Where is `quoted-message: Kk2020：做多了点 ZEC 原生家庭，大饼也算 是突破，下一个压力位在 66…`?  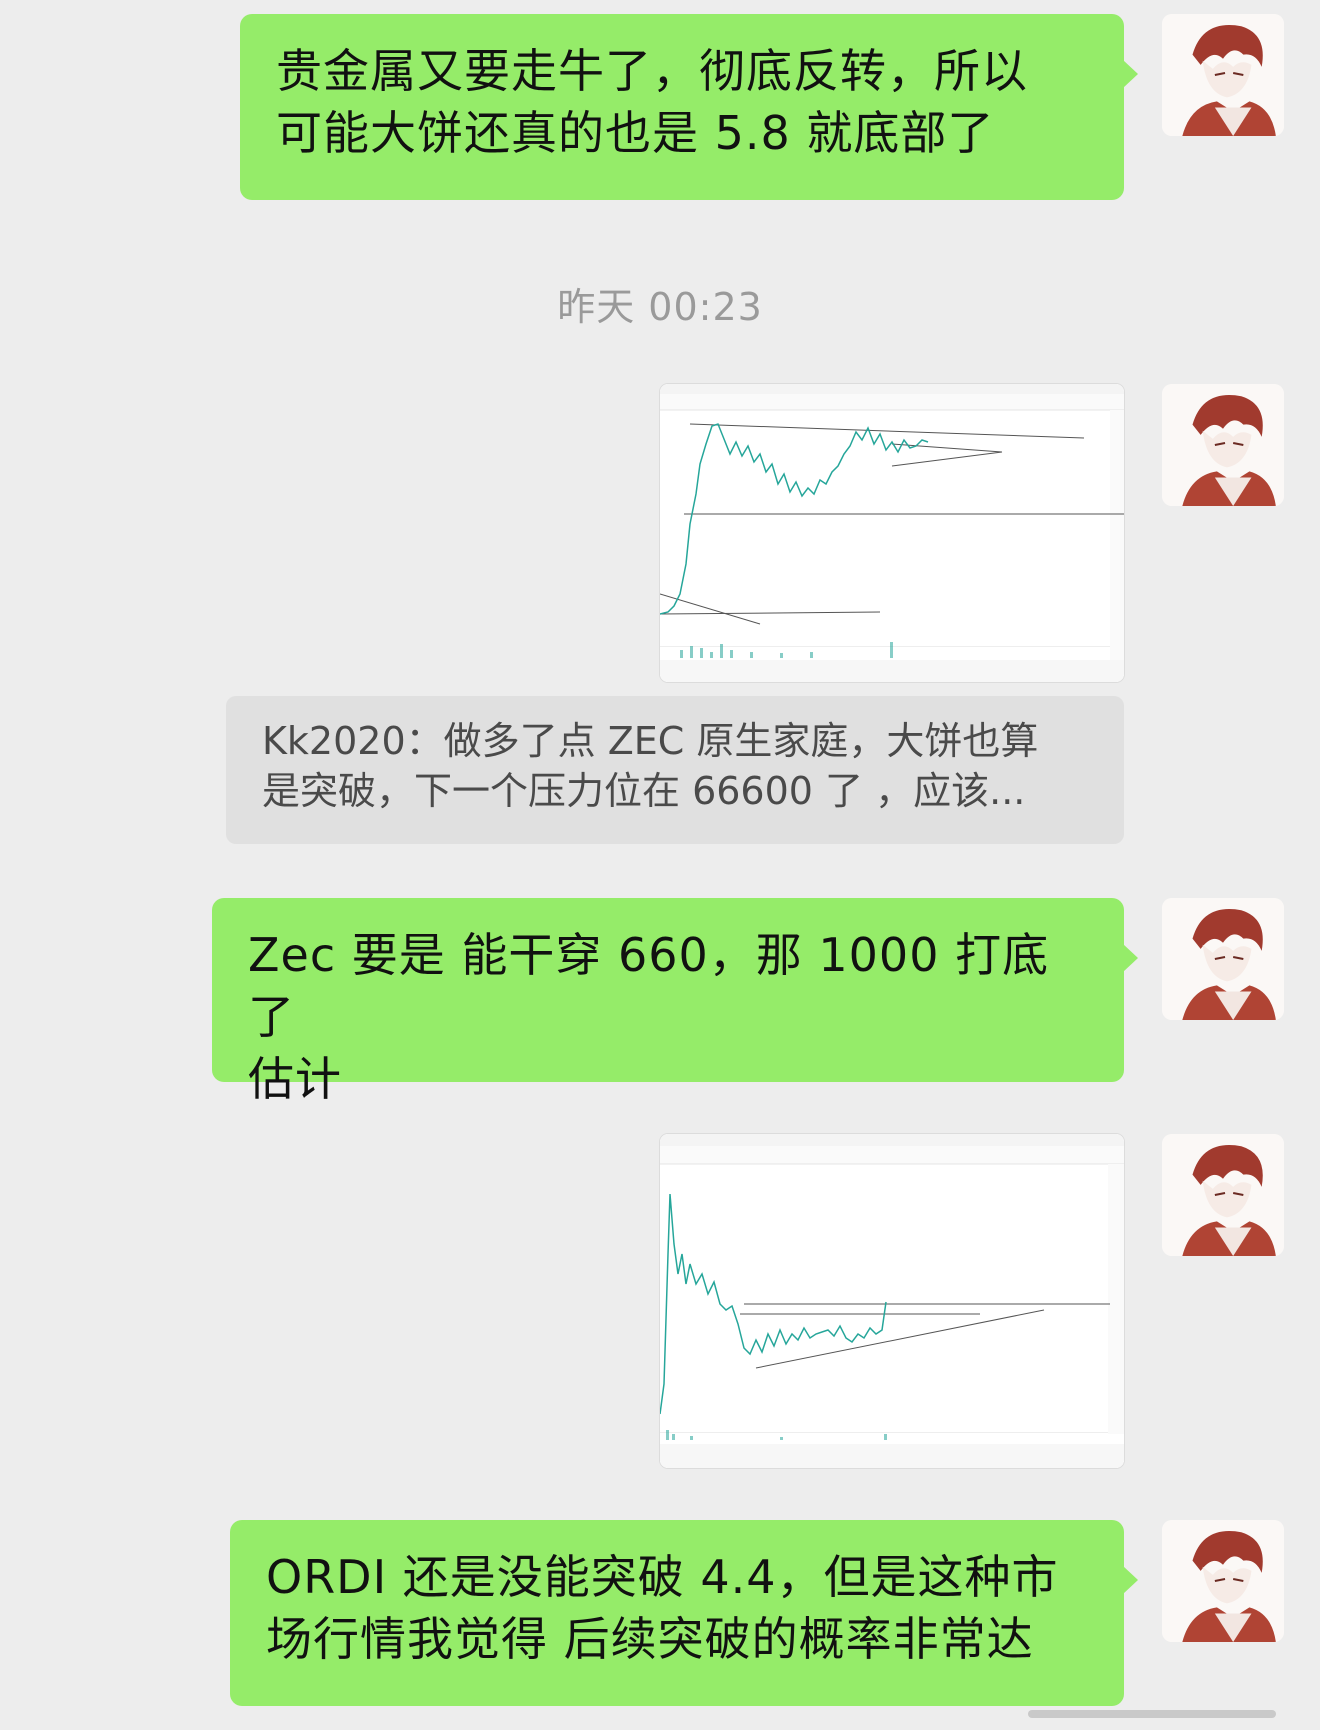
quoted-message: Kk2020：做多了点 ZEC 原生家庭，大饼也算 是突破，下一个压力位在 66… is located at coordinates (675, 770).